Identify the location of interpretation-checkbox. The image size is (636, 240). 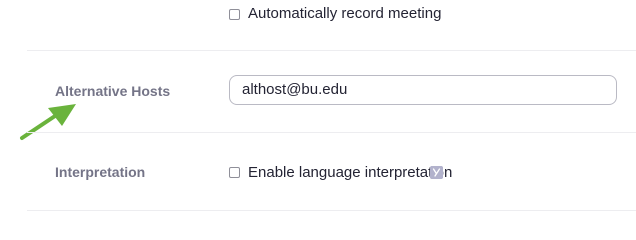
(234, 172).